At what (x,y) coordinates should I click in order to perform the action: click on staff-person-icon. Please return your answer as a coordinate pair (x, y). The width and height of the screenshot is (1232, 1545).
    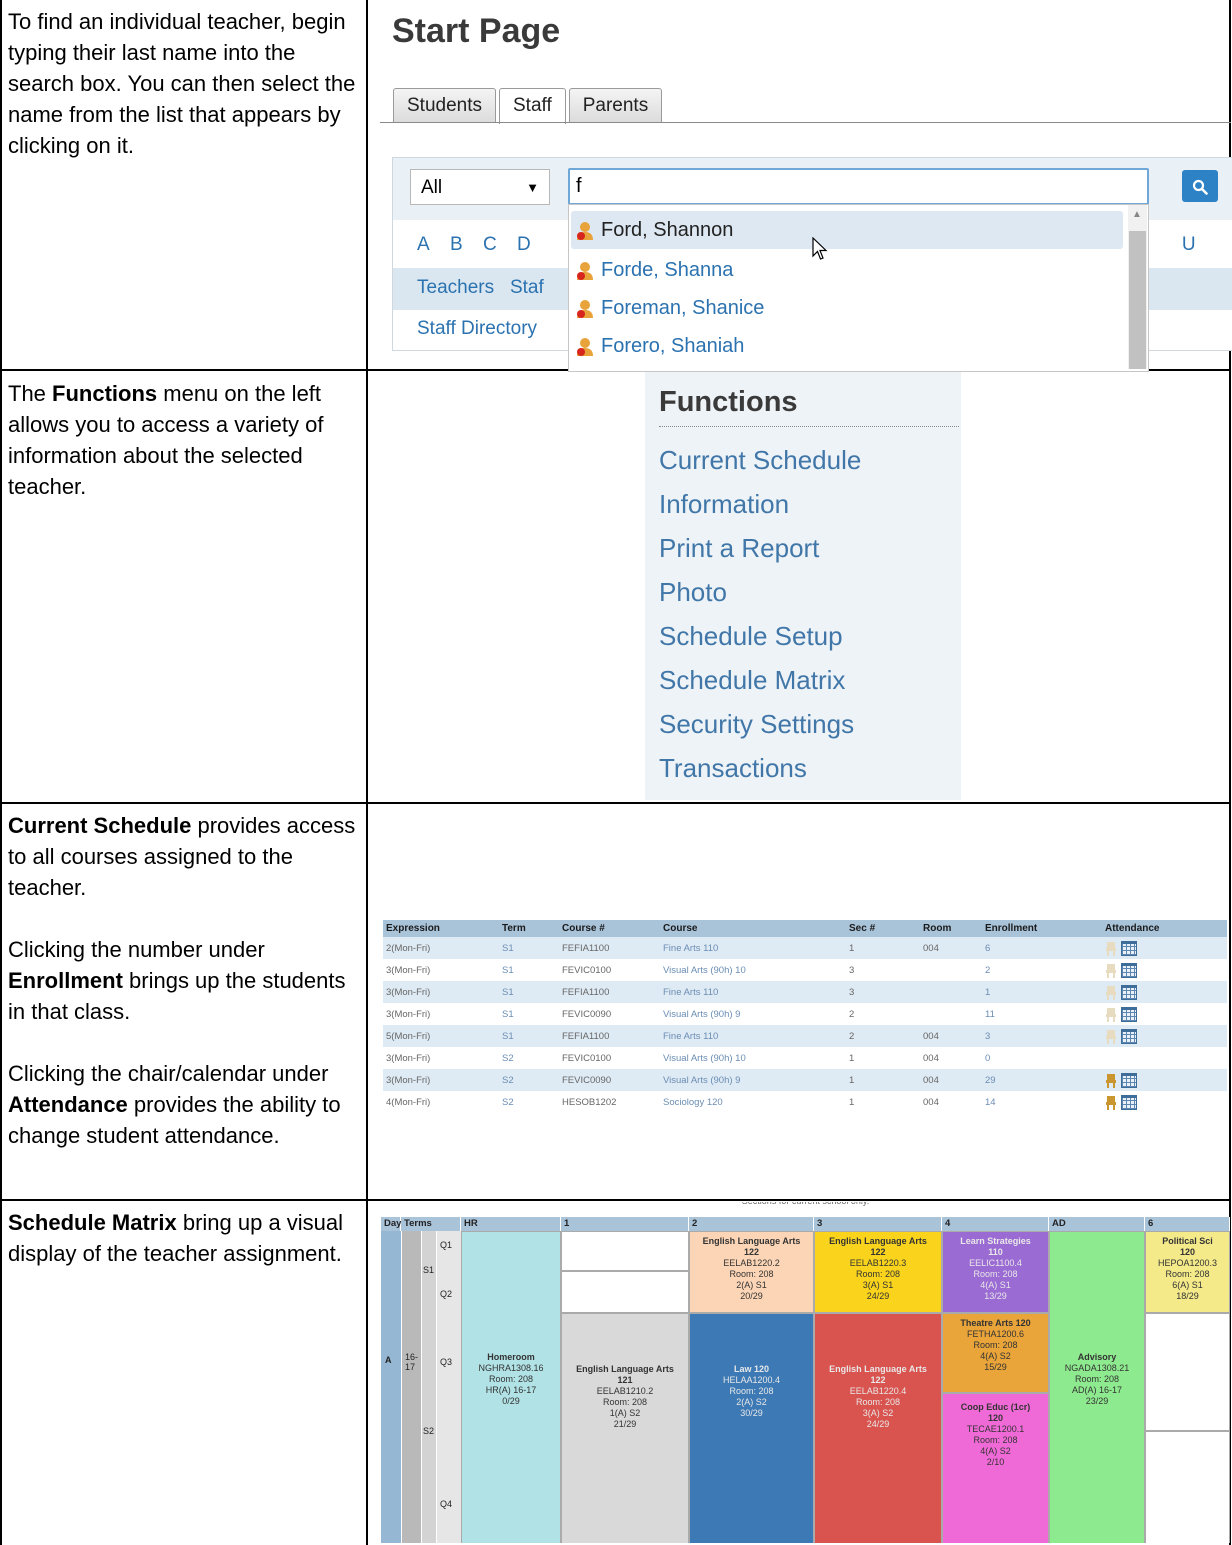
    Looking at the image, I should click on (585, 347).